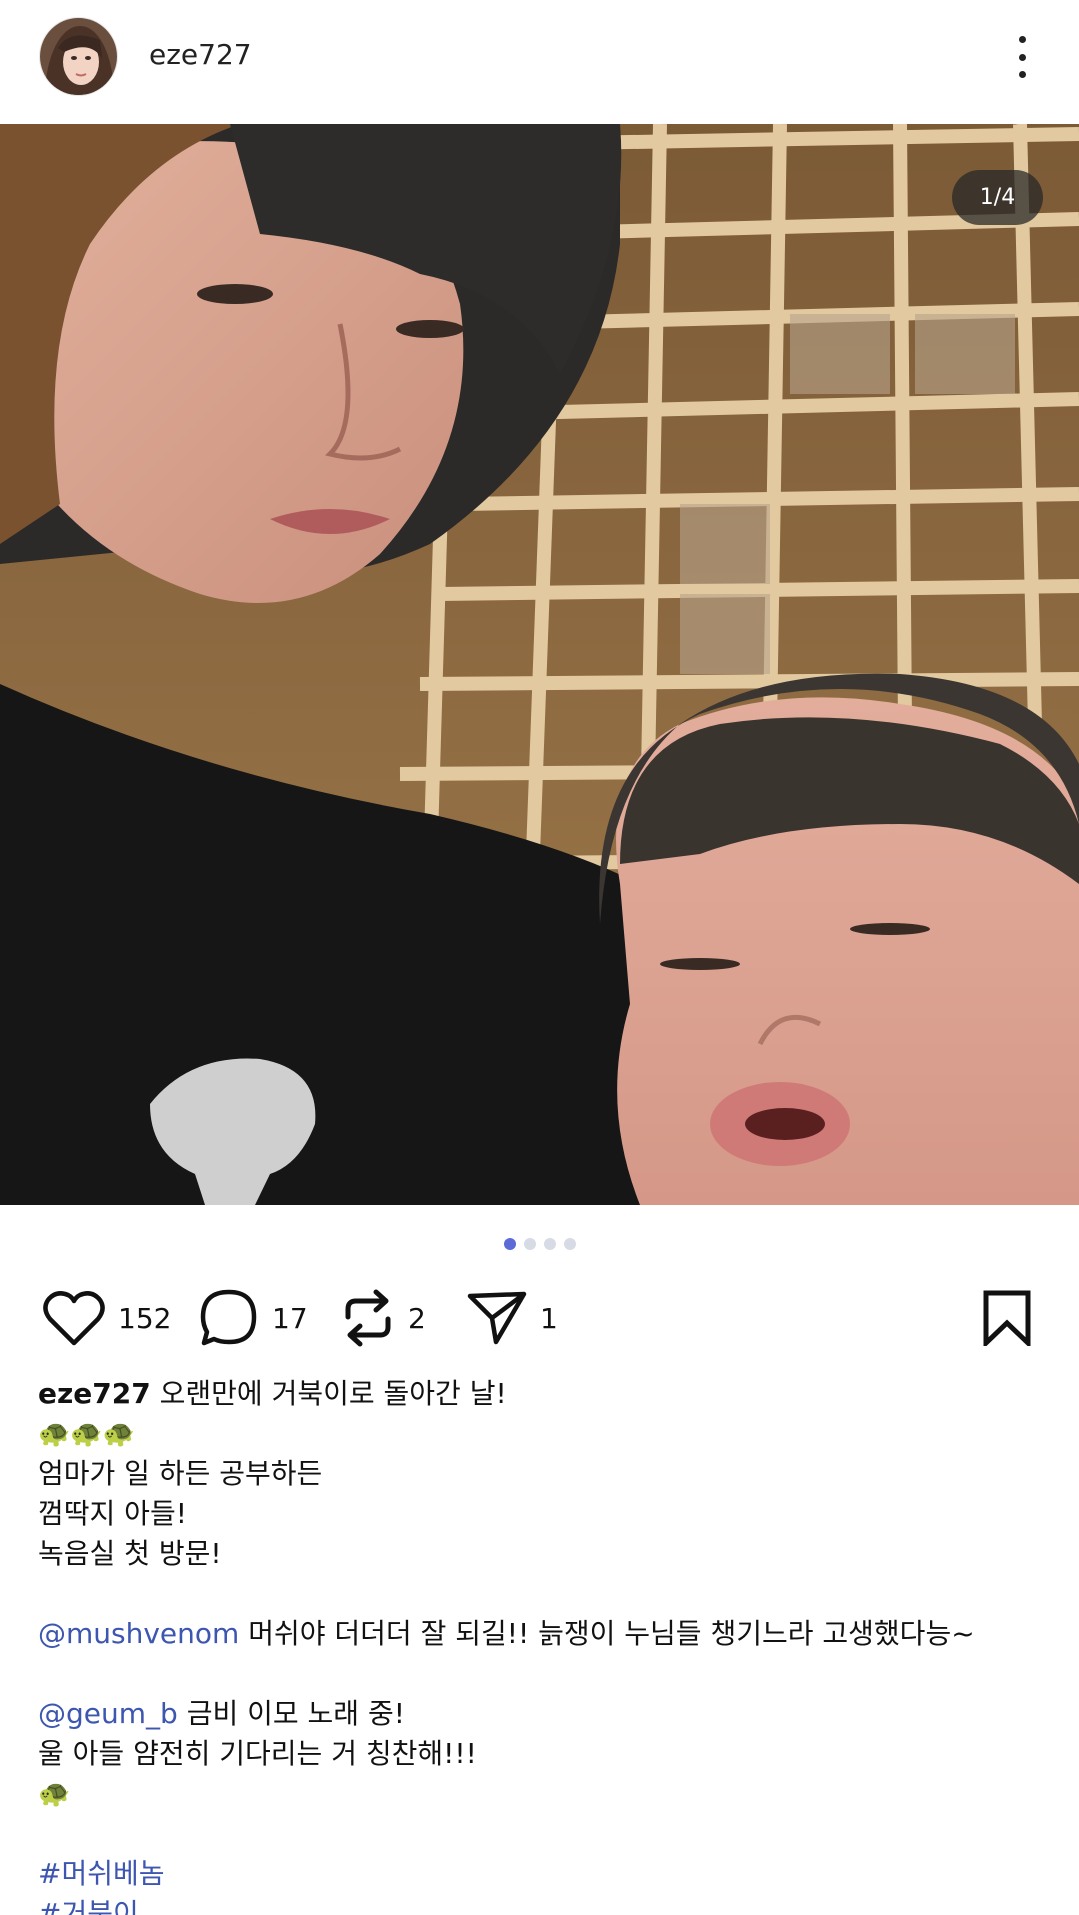  I want to click on more-vertical-icon, so click(1022, 57).